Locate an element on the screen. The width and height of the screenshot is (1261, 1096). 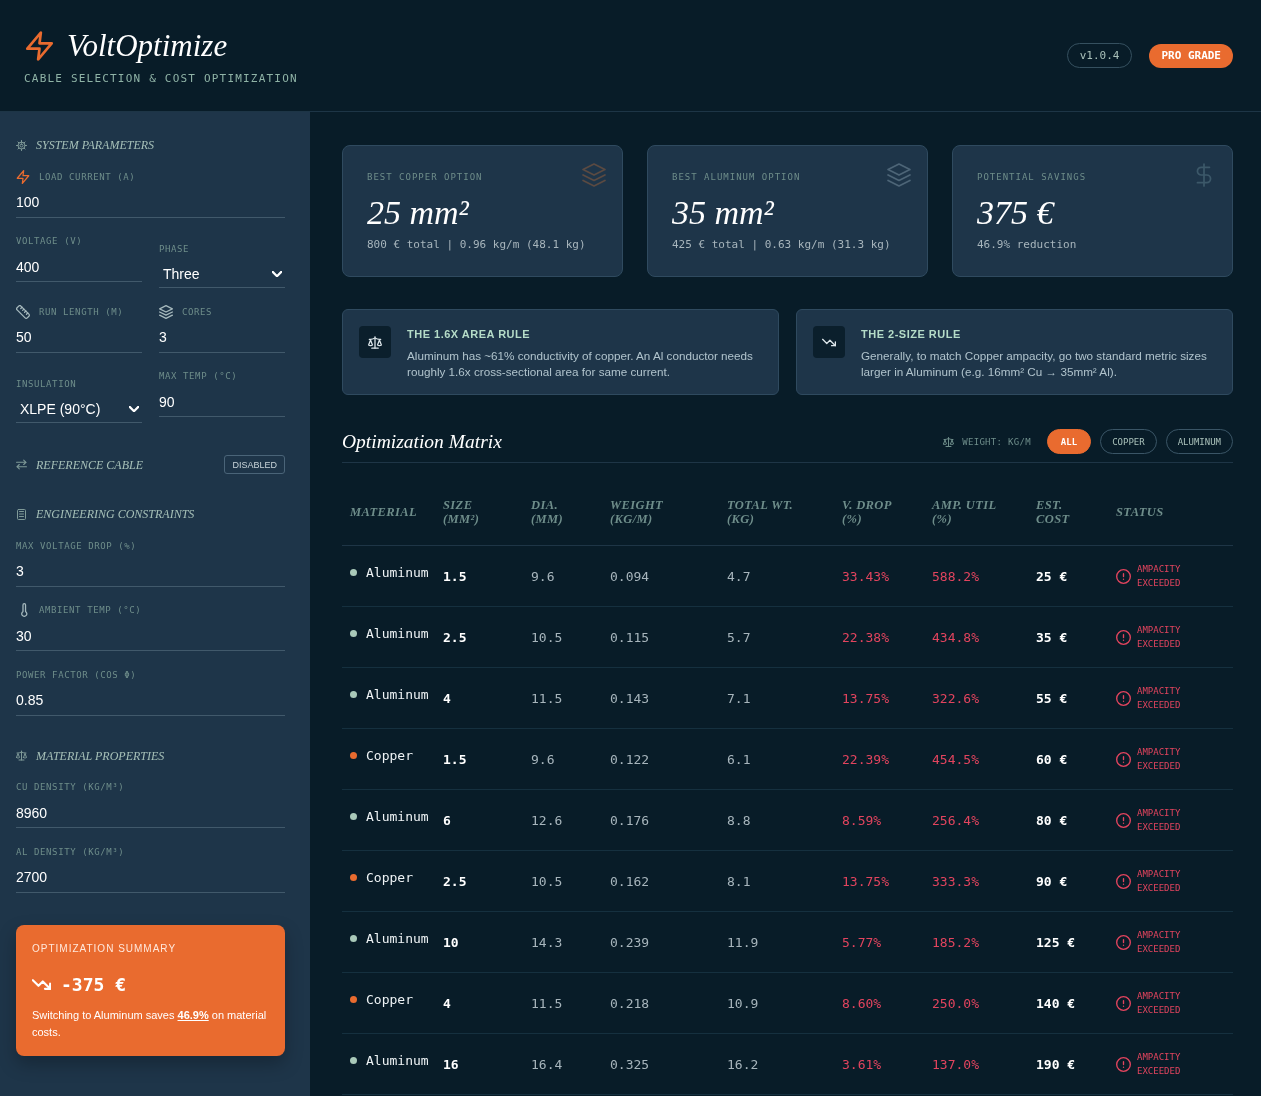
unit-label: WEIGHT: KG/M is located at coordinates (996, 441).